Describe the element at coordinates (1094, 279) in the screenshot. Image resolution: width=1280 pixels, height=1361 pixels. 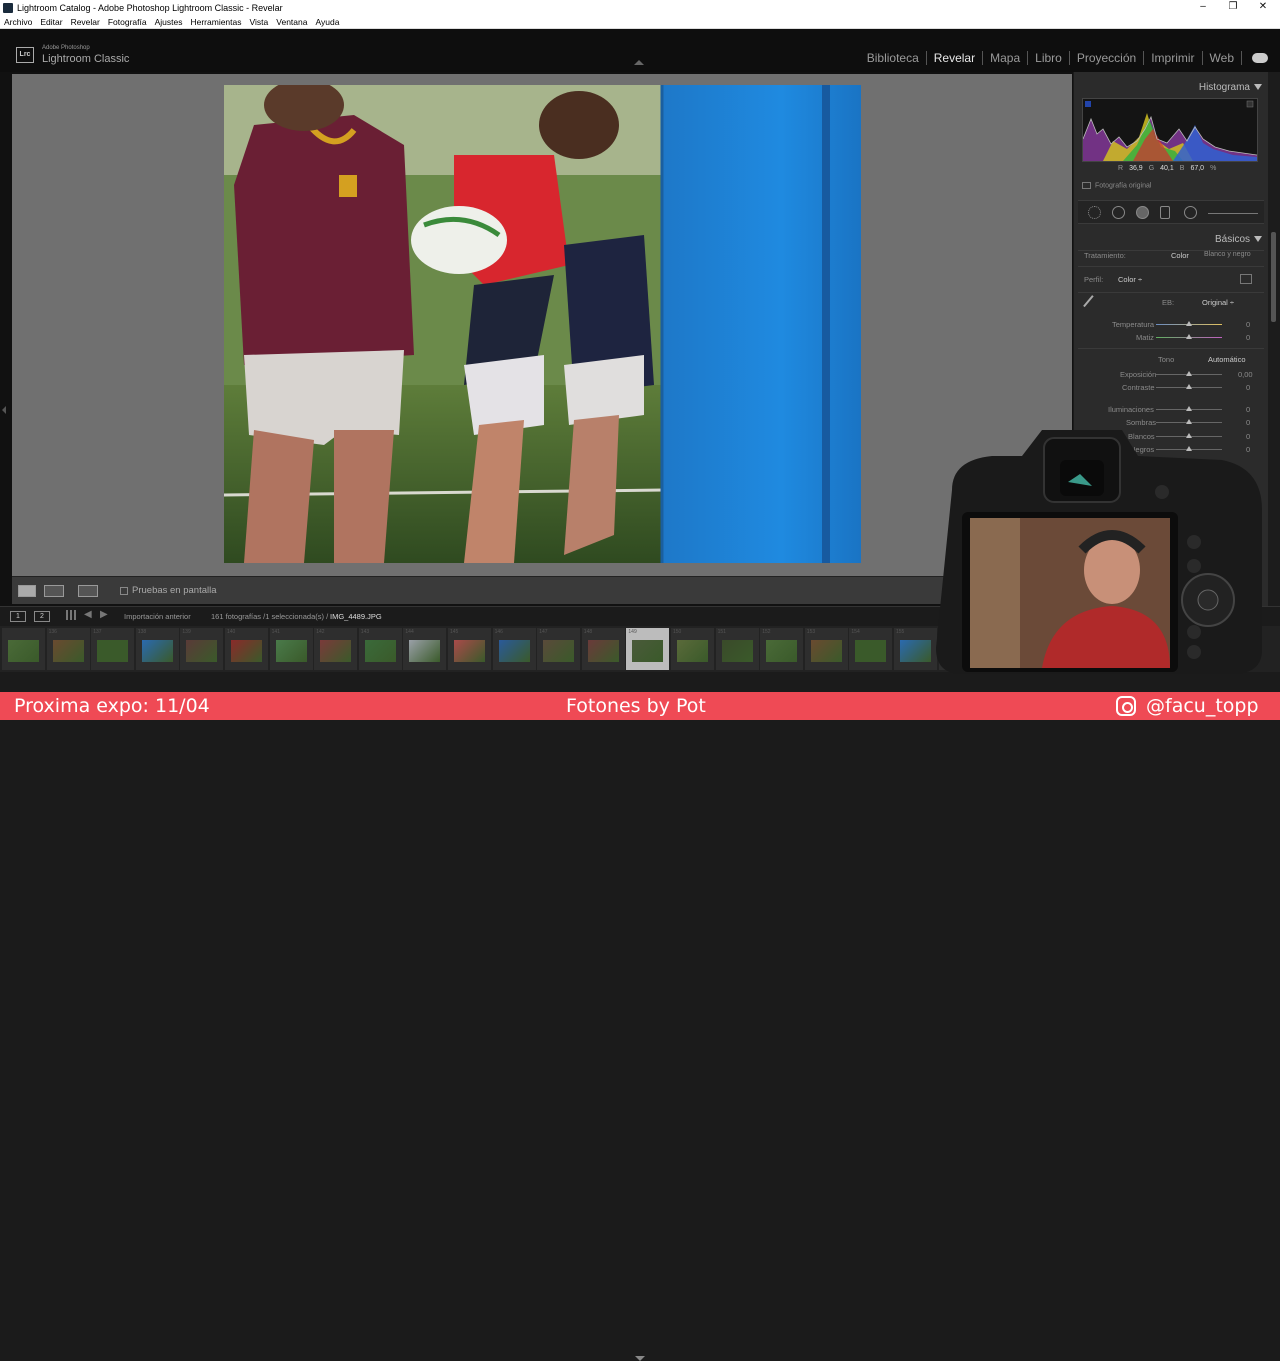
I see `profile-label: Perfil:` at that location.